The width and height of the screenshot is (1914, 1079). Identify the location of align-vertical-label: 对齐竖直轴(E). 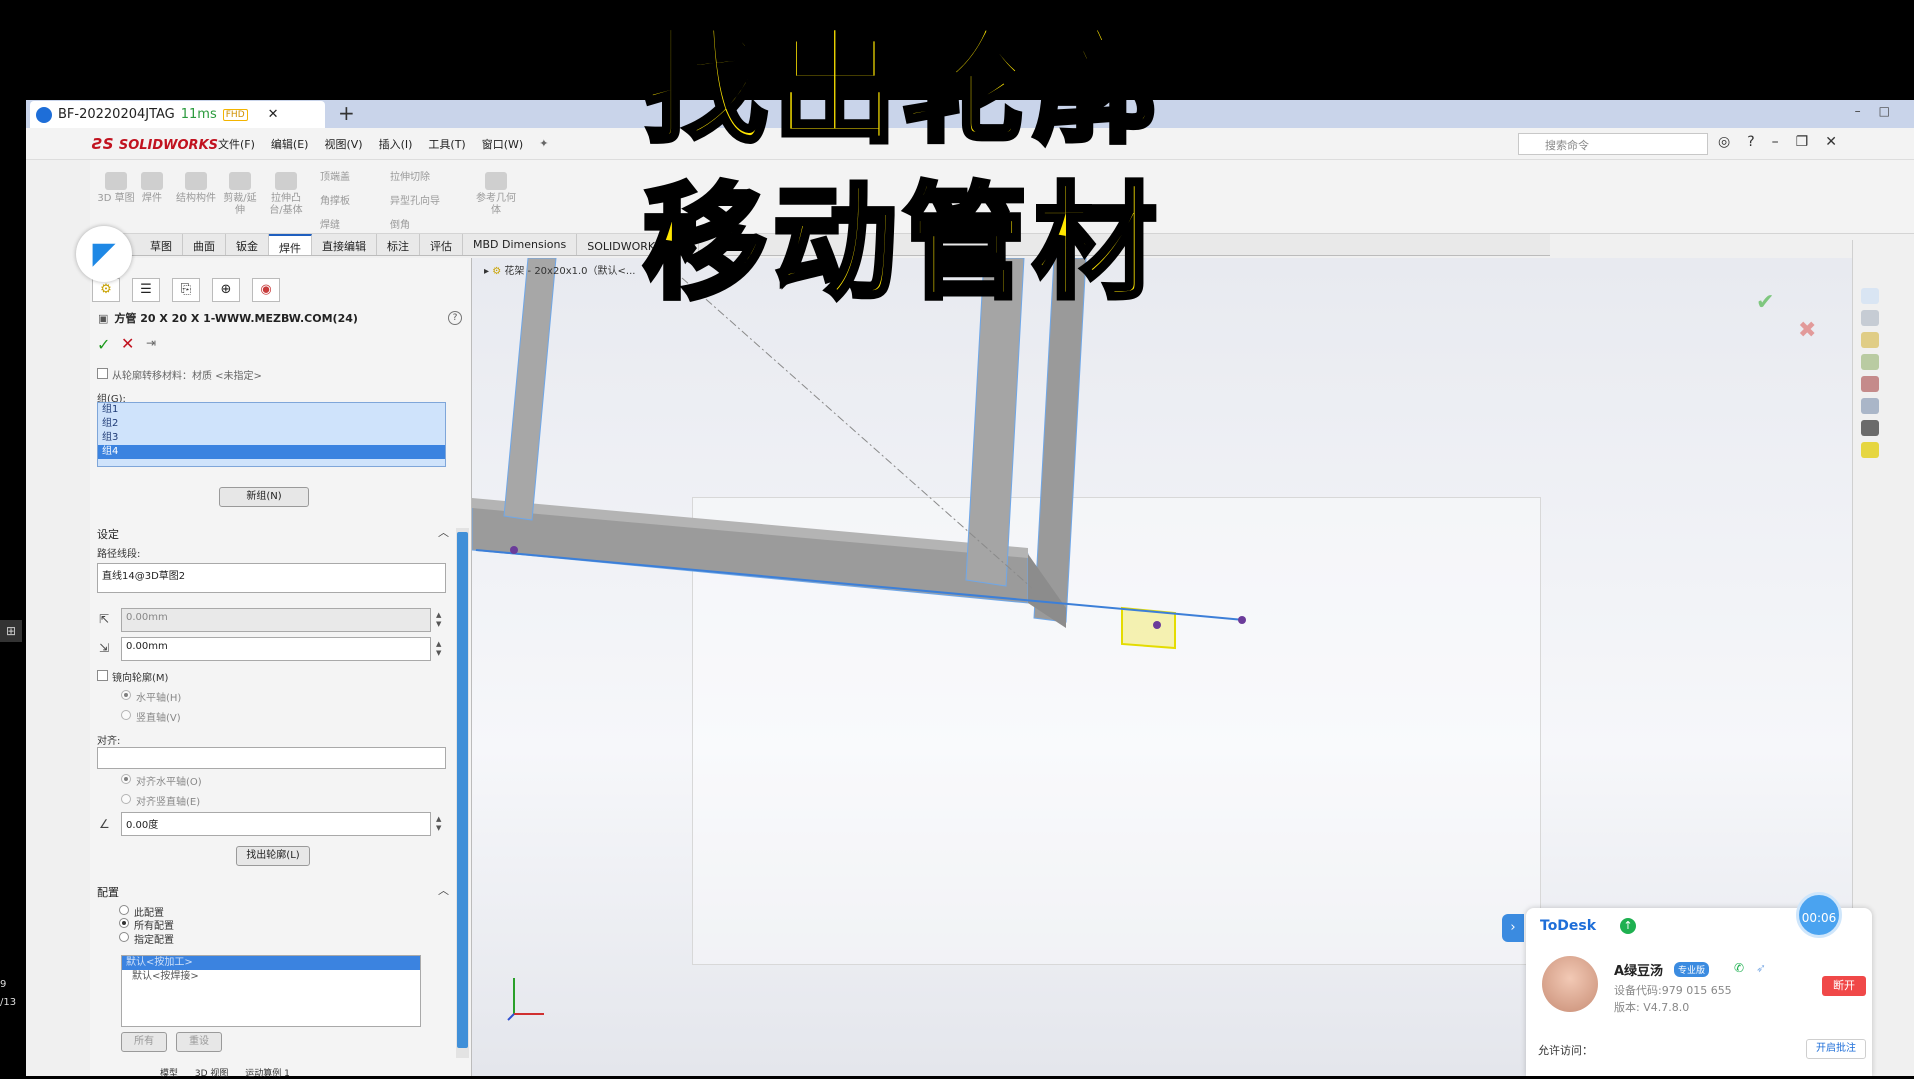
(168, 802).